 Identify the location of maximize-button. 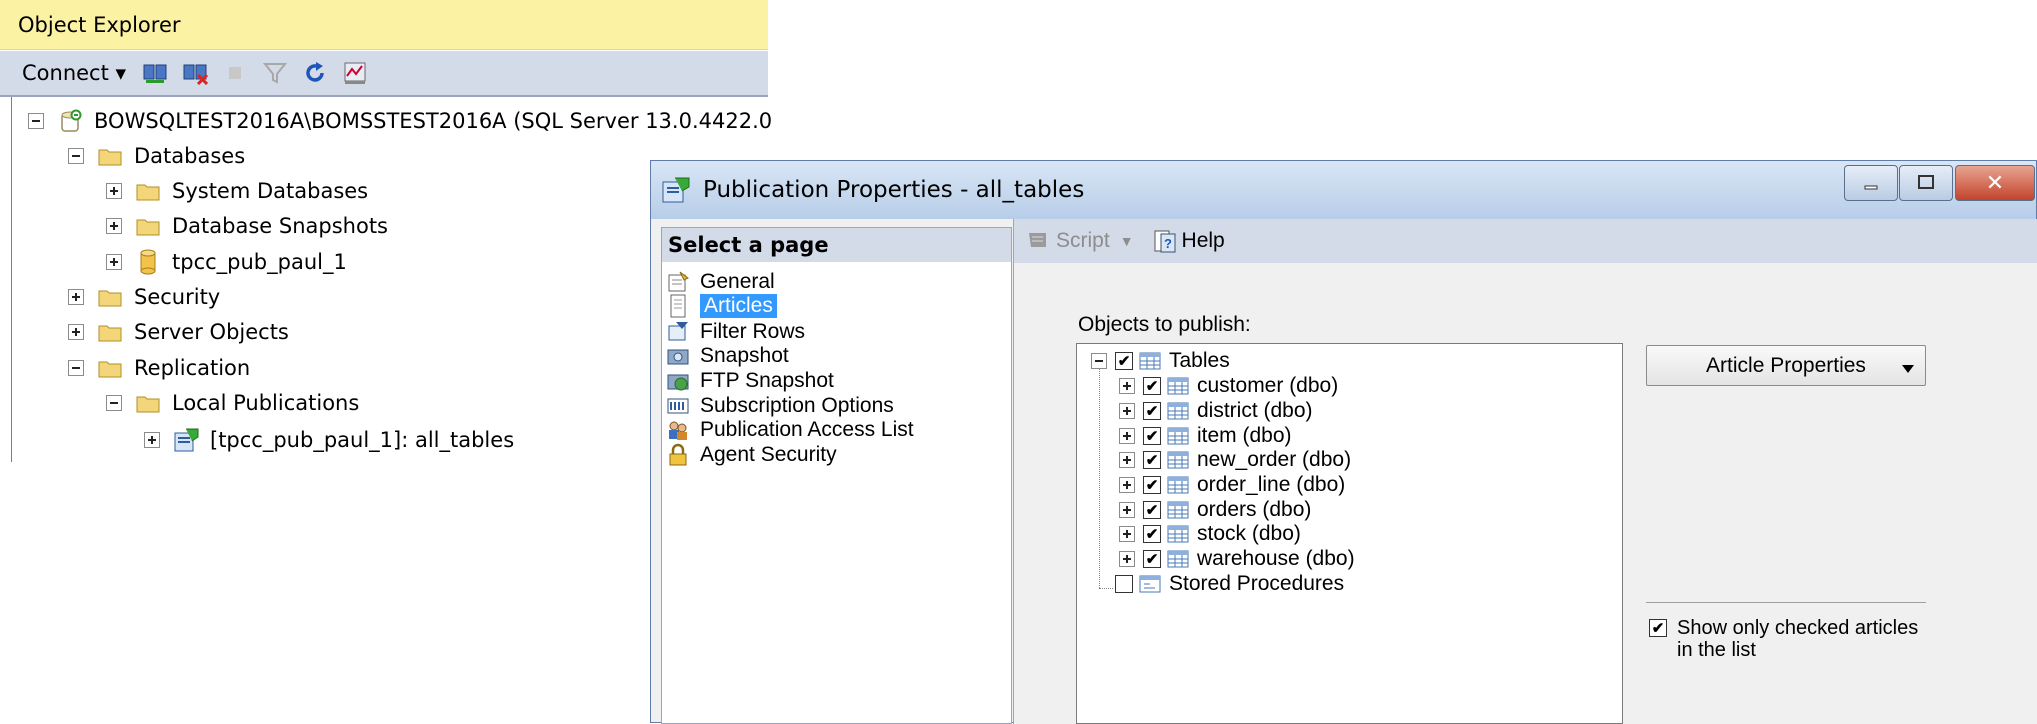
(1926, 183).